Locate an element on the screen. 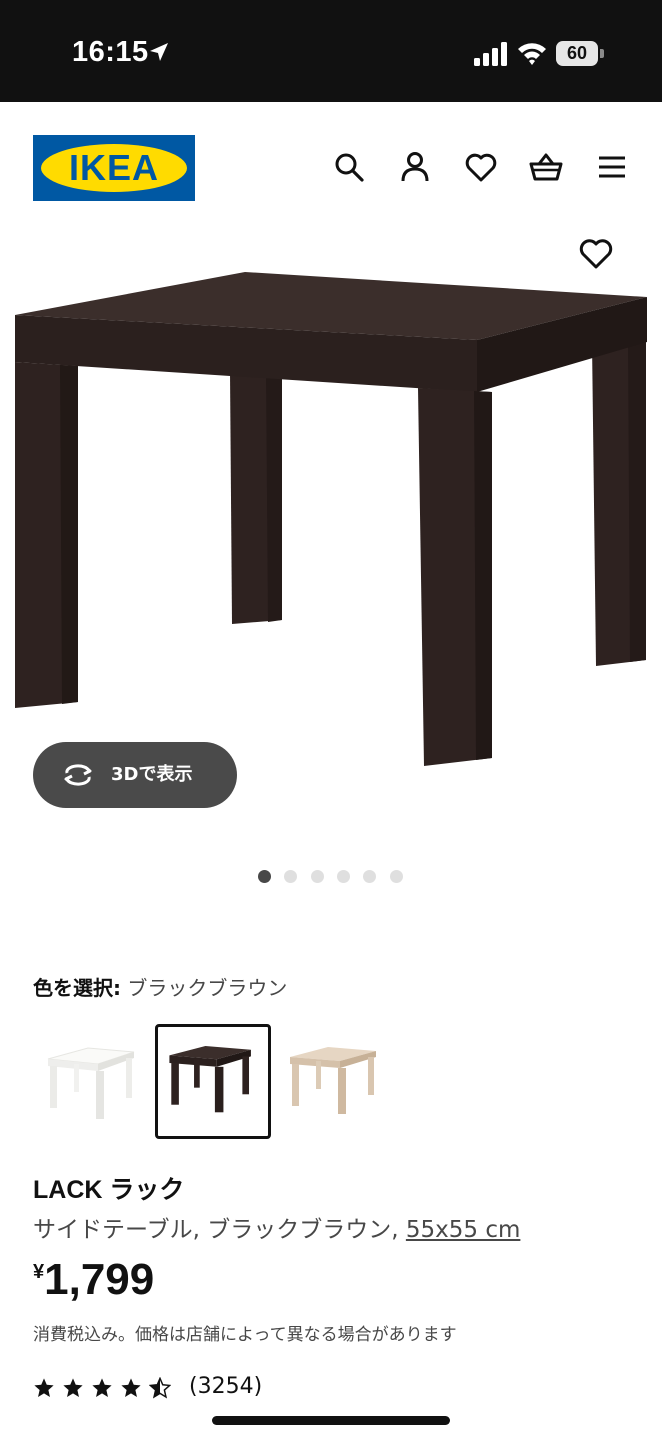  battery-level: 60 is located at coordinates (577, 53).